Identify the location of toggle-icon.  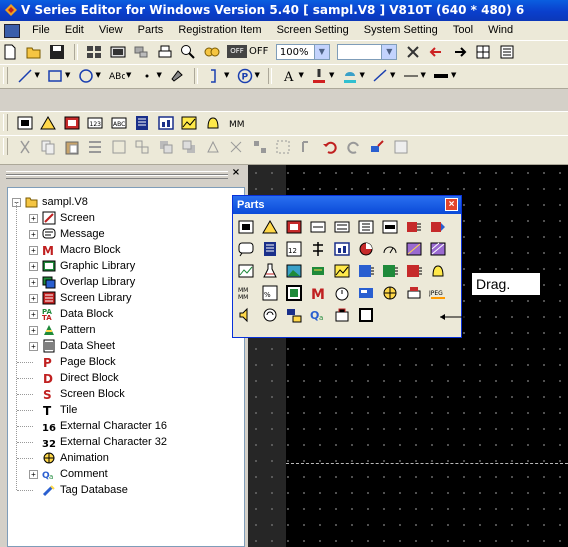
(212, 52).